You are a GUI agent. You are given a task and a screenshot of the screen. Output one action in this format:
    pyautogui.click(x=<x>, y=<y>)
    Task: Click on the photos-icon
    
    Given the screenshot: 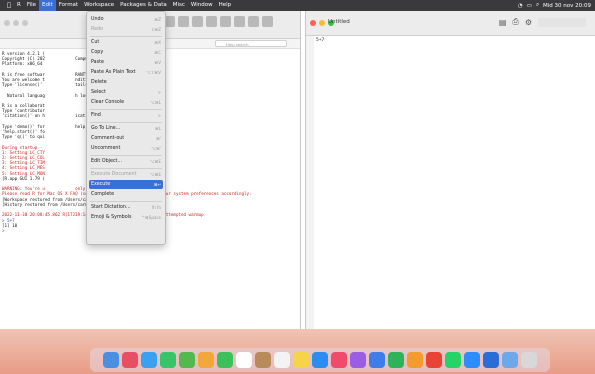 What is the action you would take?
    pyautogui.click(x=206, y=360)
    